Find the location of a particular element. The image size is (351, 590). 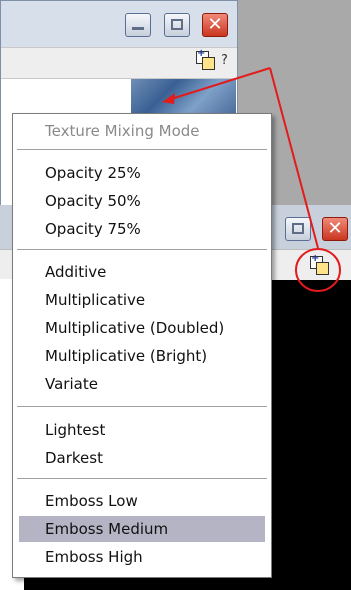

menu-item-multiplicative-bright: Multiplicative (Bright) is located at coordinates (142, 356).